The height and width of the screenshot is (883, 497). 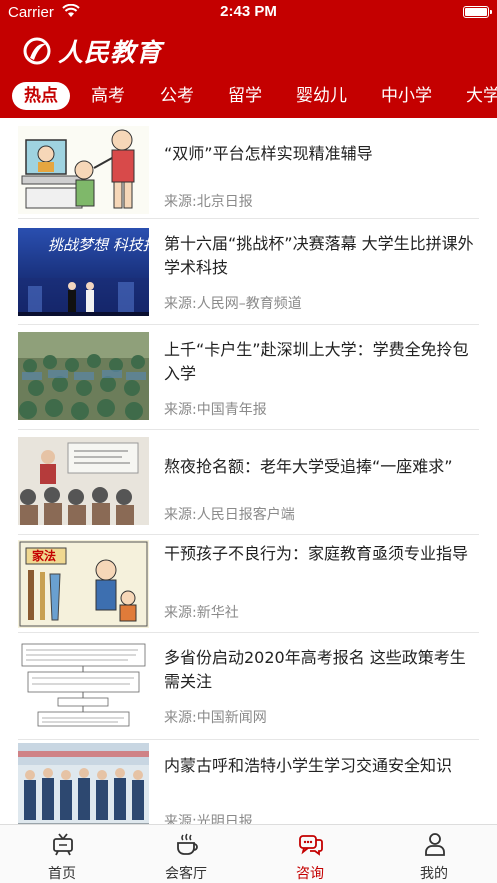 I want to click on logo-text: 人民教育, so click(x=110, y=52).